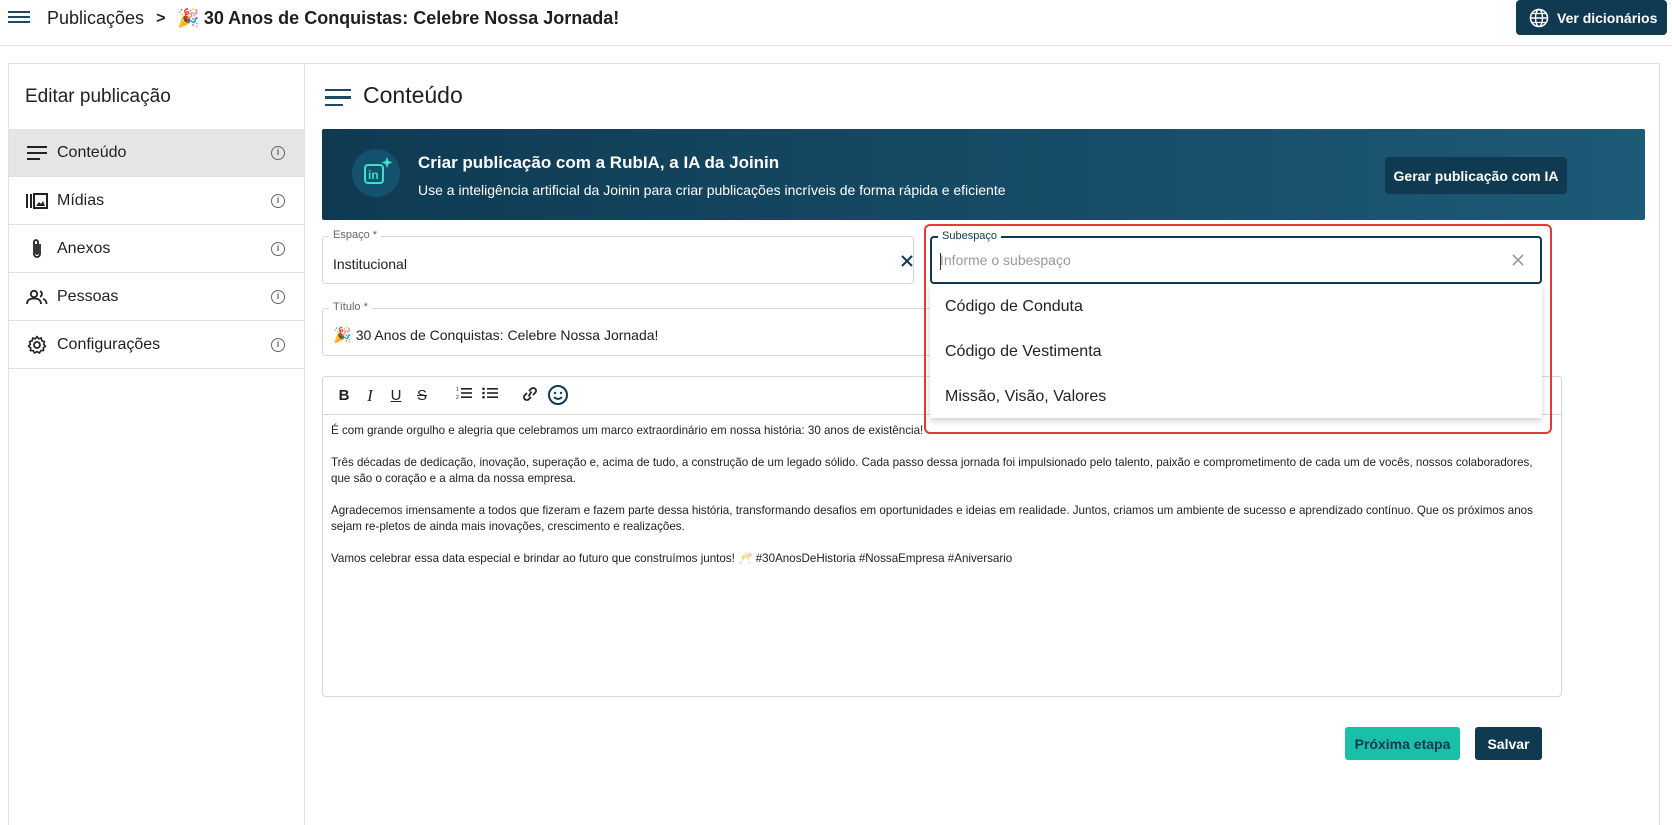 Image resolution: width=1672 pixels, height=825 pixels. Describe the element at coordinates (157, 297) in the screenshot. I see `sidebar-item-pessoas: Pessoas i` at that location.